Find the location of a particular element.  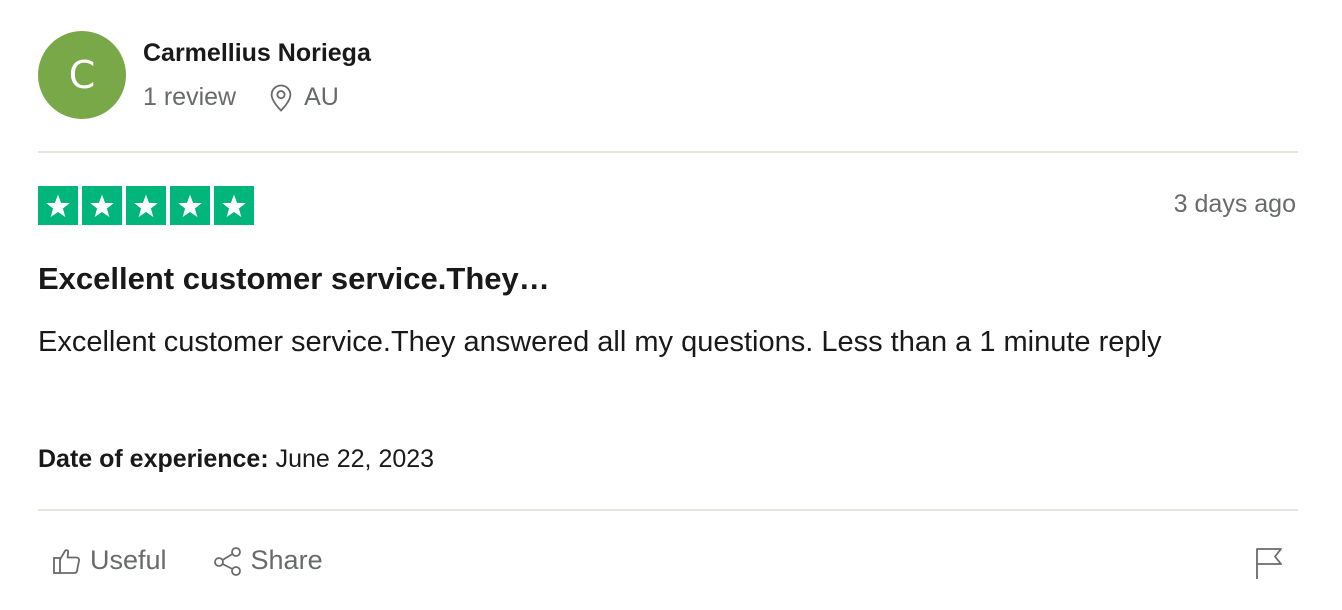

avatar-initial: C is located at coordinates (82, 75).